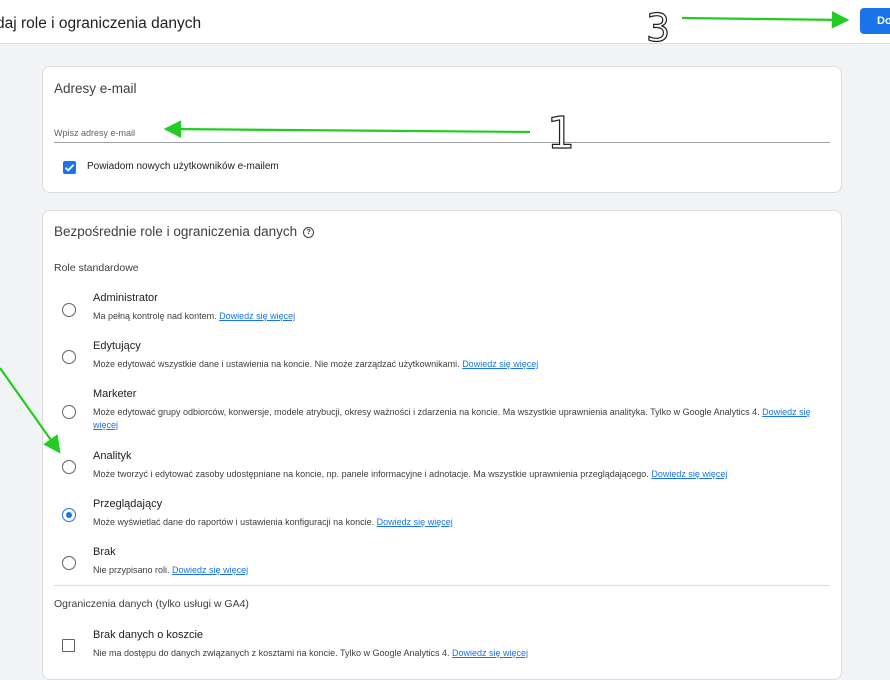 The width and height of the screenshot is (890, 680). Describe the element at coordinates (69, 310) in the screenshot. I see `radio-administrator` at that location.